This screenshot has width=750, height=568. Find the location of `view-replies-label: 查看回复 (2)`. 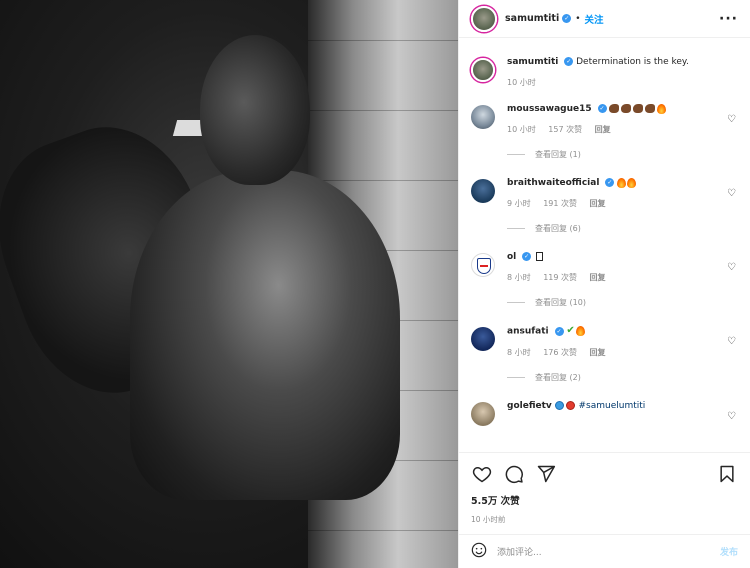

view-replies-label: 查看回复 (2) is located at coordinates (558, 377).